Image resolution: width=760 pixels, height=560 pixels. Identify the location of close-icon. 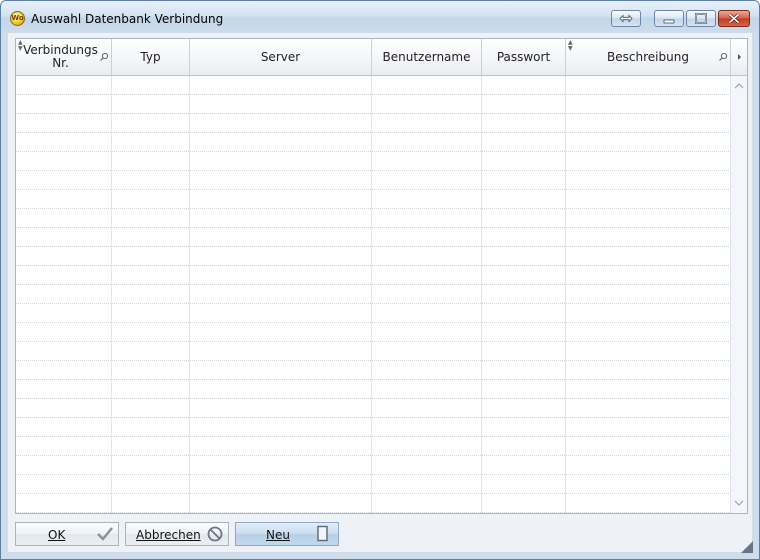
(734, 18).